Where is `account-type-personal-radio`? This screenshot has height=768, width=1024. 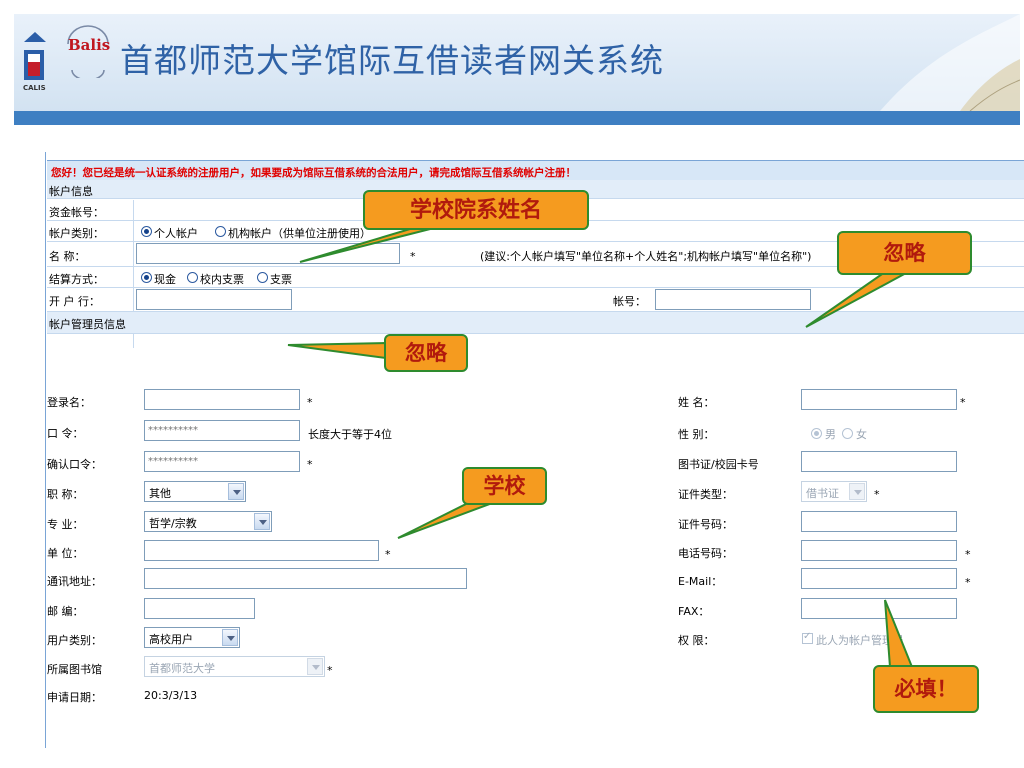 account-type-personal-radio is located at coordinates (146, 231).